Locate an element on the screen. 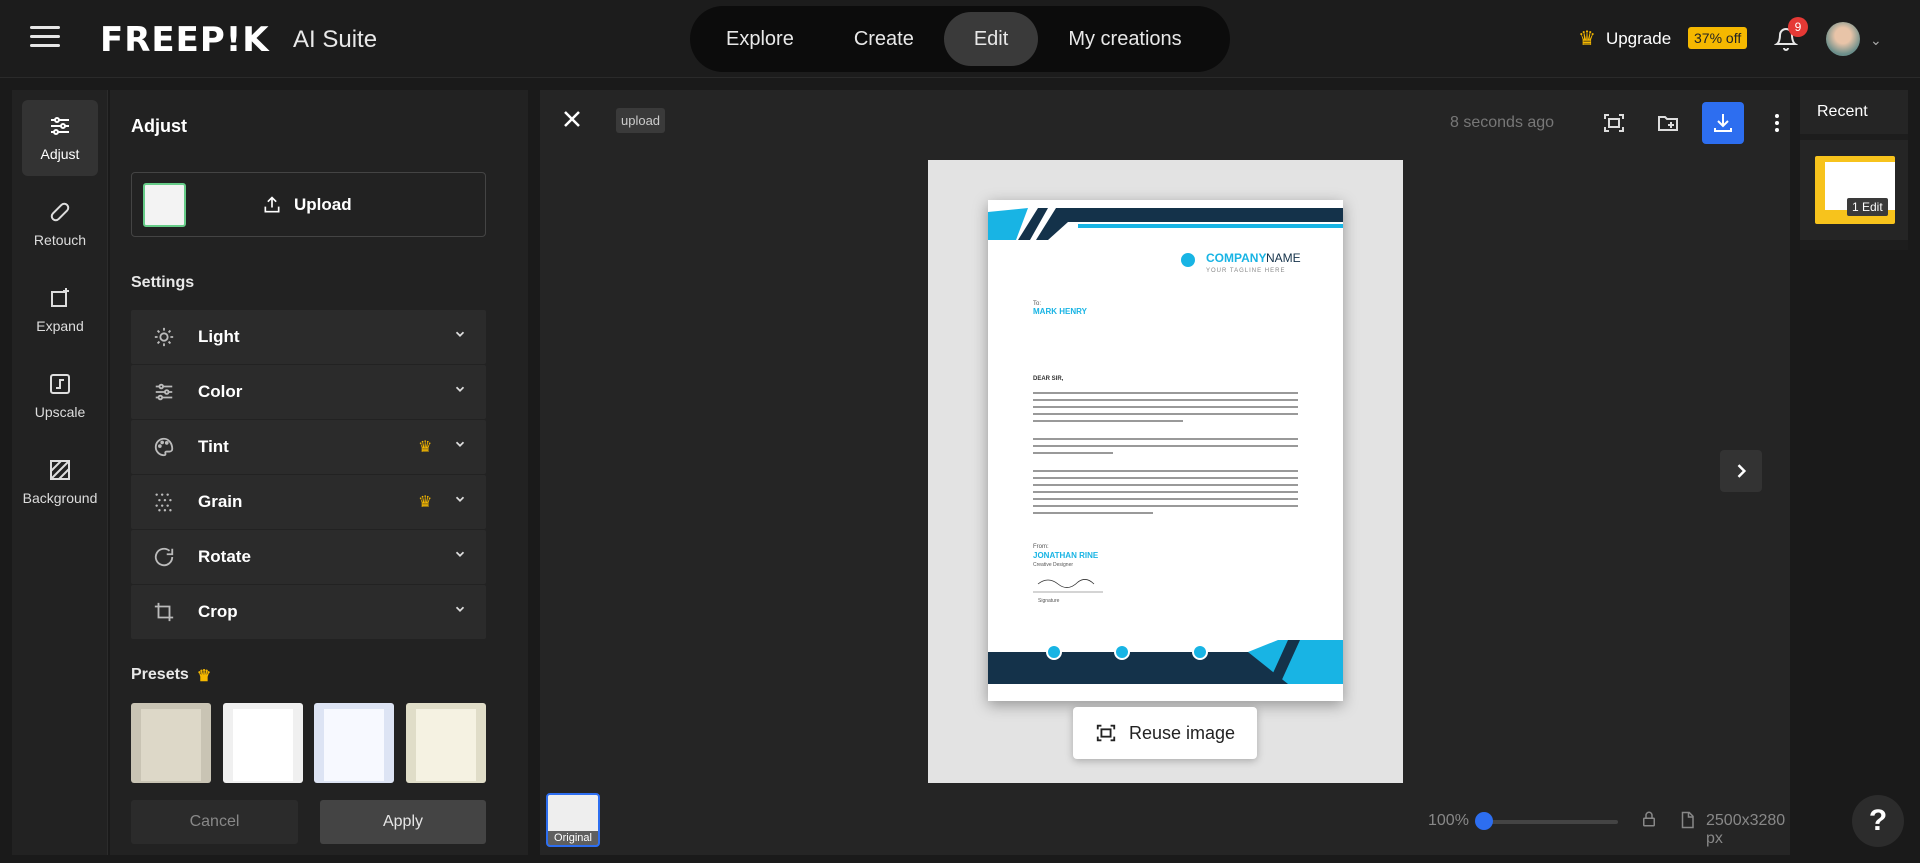 This screenshot has height=863, width=1920. tool-upscale: Upscale is located at coordinates (60, 396).